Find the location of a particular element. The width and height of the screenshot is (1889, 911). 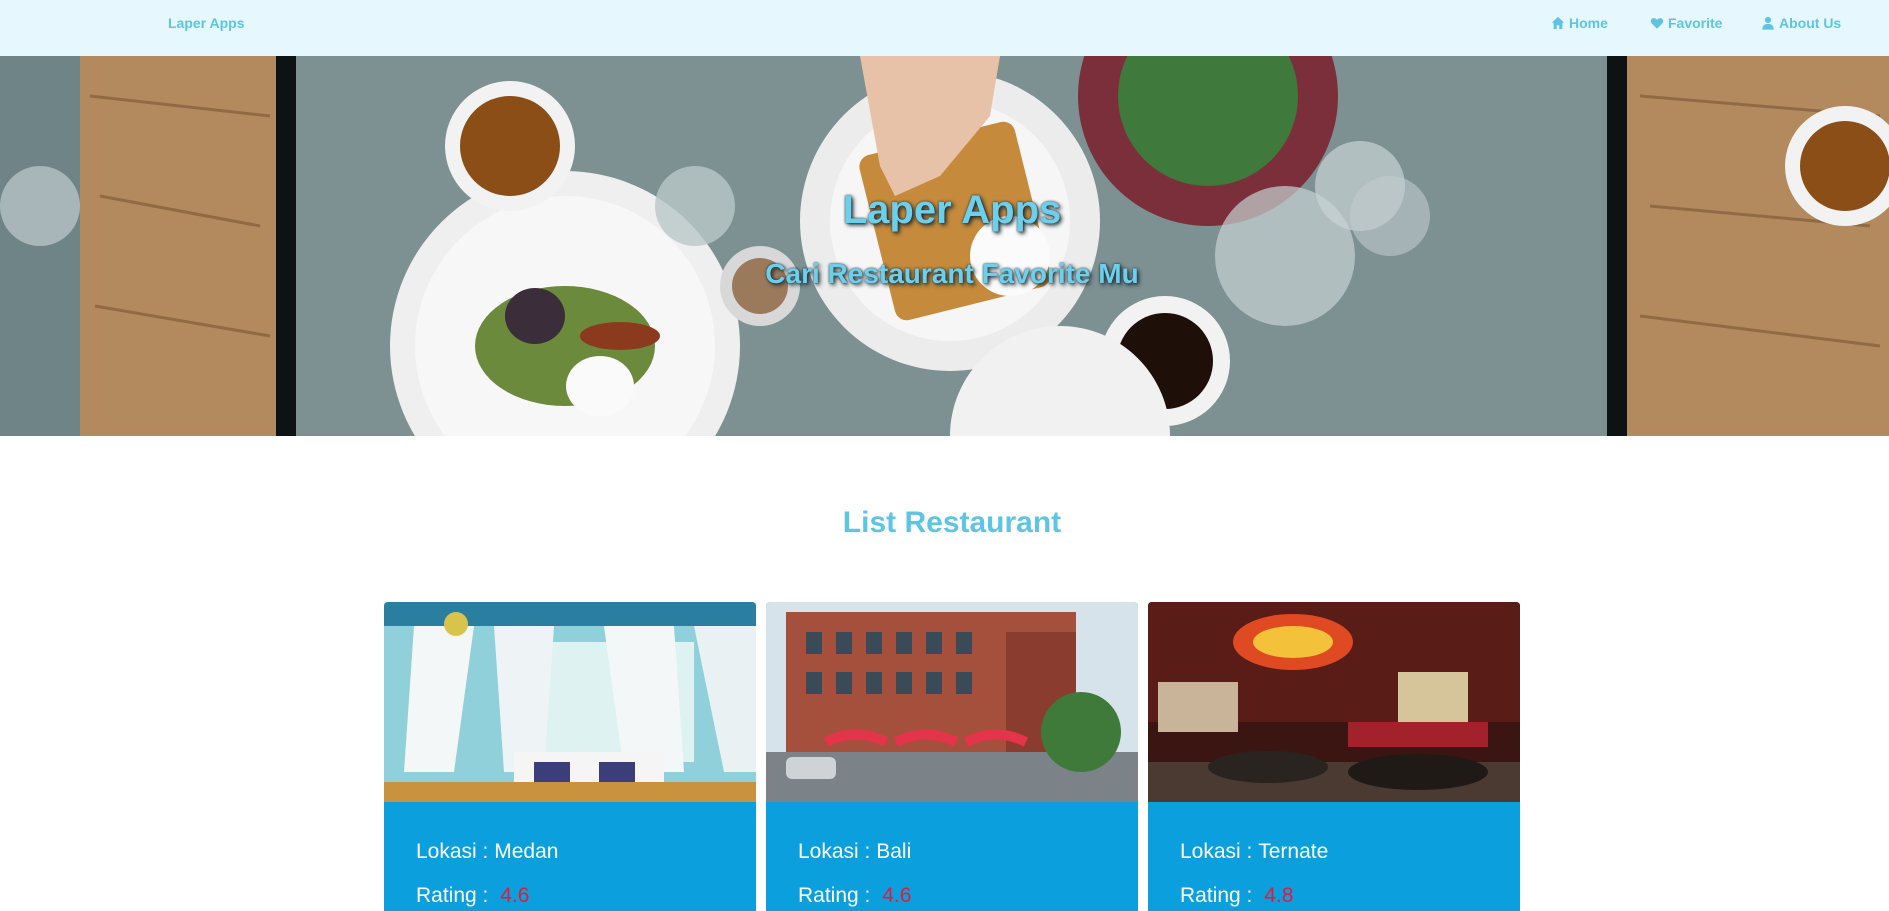

restaurant-card: Lokasi : Medan Rating : 4.6 is located at coordinates (570, 756).